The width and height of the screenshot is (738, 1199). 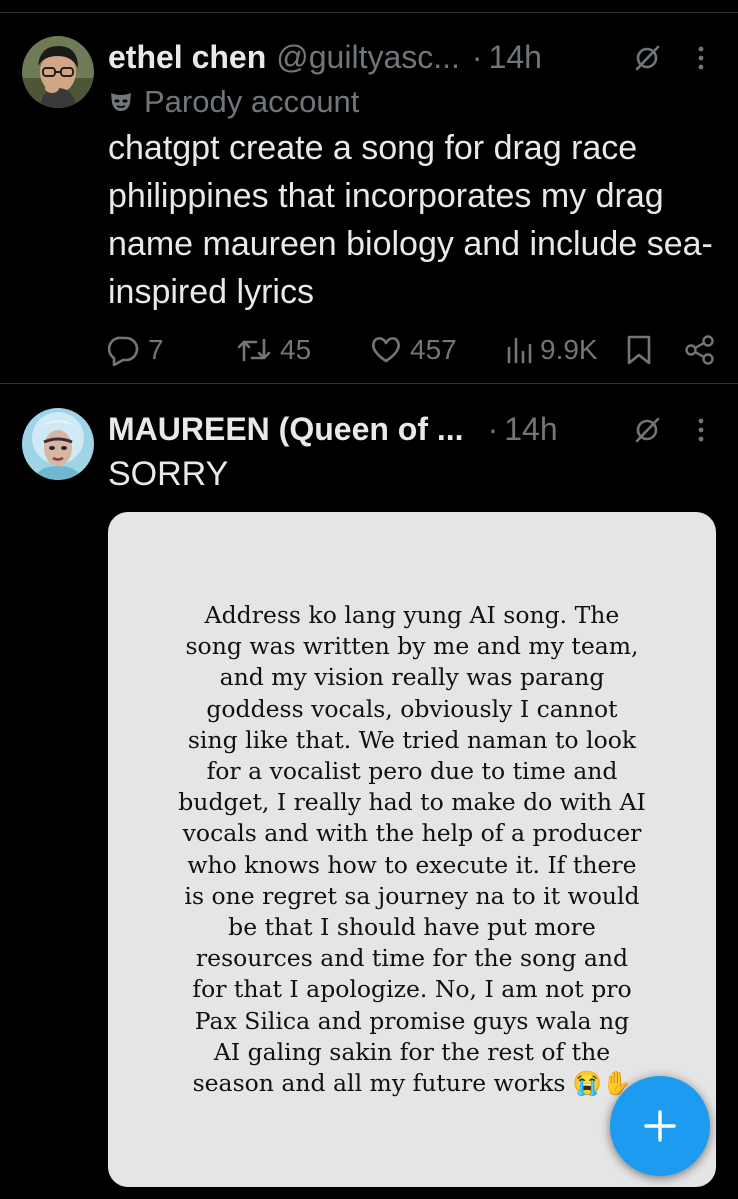 What do you see at coordinates (569, 349) in the screenshot?
I see `view-count: 9.9K` at bounding box center [569, 349].